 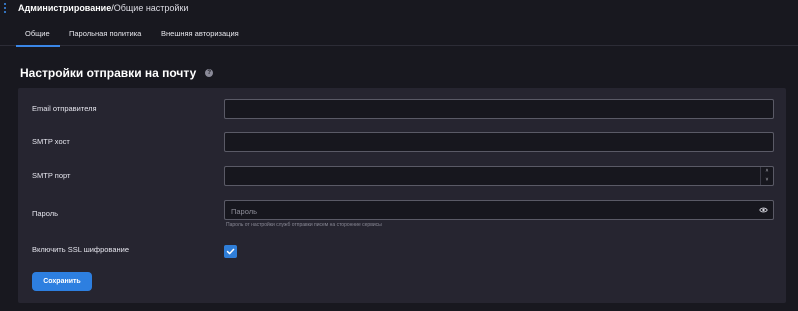 I want to click on sender-email-field, so click(x=499, y=109).